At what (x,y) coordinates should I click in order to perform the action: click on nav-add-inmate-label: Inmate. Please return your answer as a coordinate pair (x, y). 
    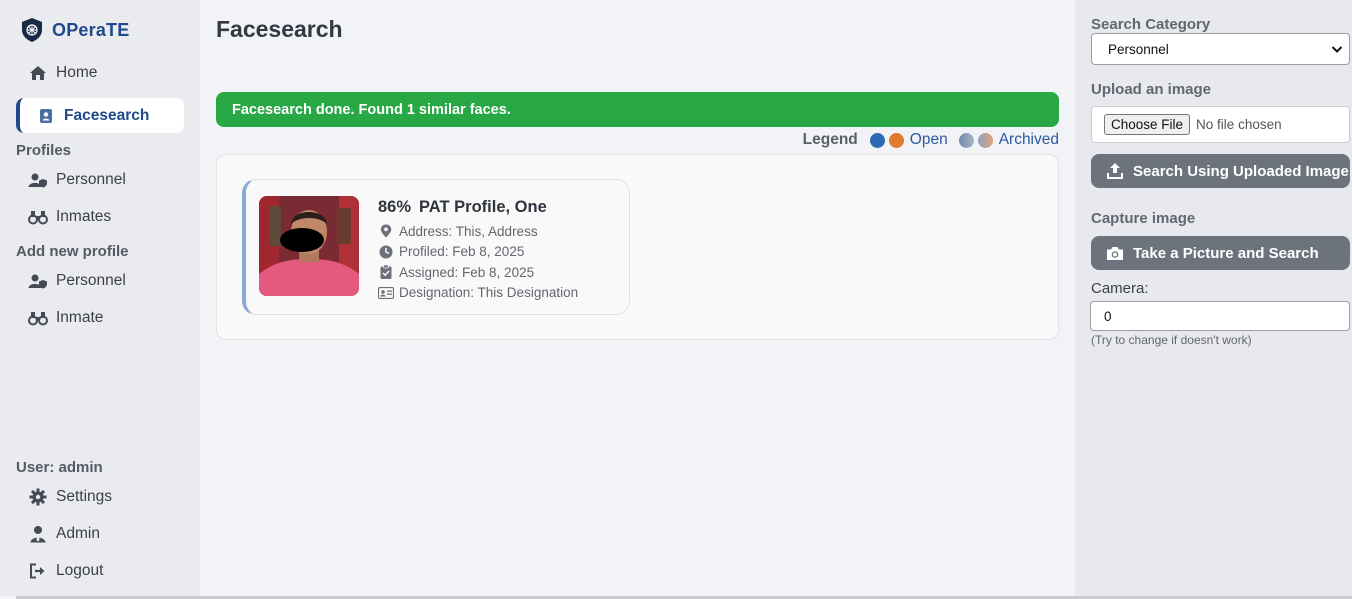
    Looking at the image, I should click on (80, 317).